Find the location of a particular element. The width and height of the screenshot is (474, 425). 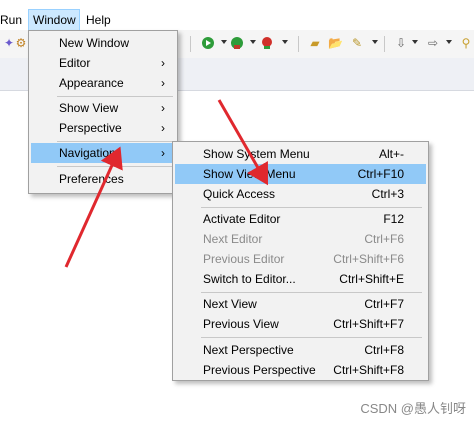

annotation-arrow-to-navigation is located at coordinates (93, 207).